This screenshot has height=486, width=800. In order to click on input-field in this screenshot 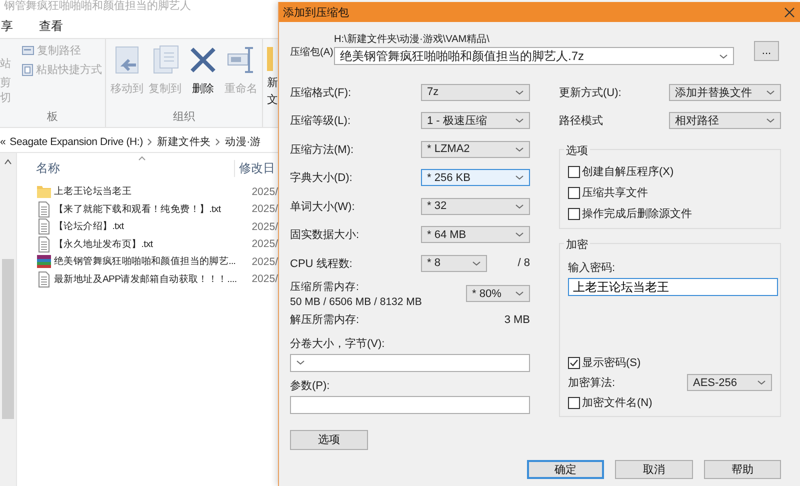, I will do `click(410, 405)`.